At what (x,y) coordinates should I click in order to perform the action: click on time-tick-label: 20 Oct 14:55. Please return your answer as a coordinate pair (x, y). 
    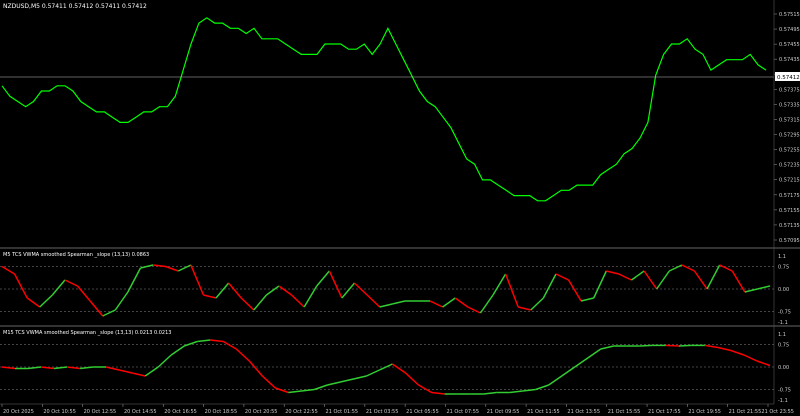
    Looking at the image, I should click on (140, 412).